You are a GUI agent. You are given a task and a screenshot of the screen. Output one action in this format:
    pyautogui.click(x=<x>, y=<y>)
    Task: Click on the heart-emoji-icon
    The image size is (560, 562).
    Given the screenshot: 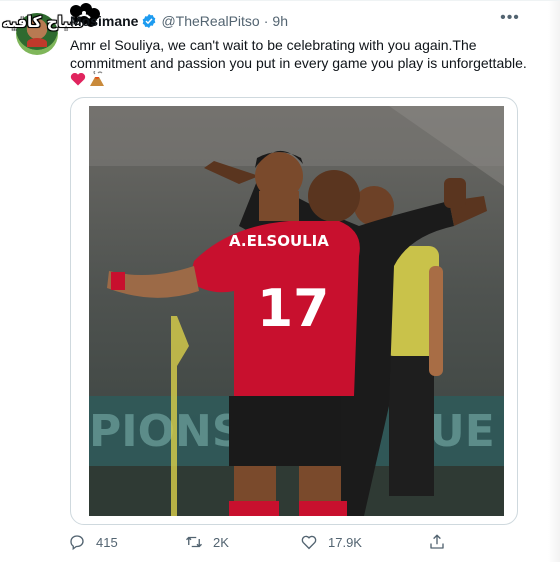 What is the action you would take?
    pyautogui.click(x=78, y=79)
    